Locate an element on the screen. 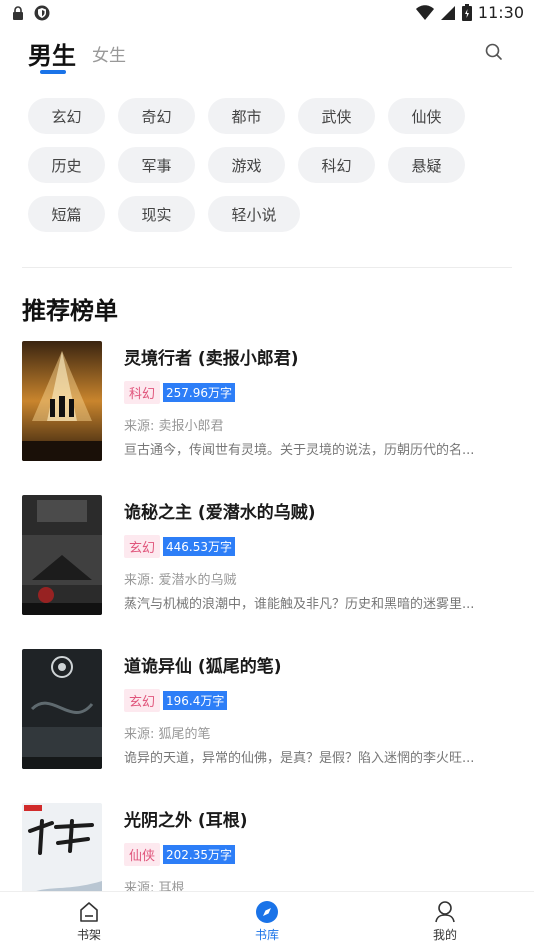 The width and height of the screenshot is (534, 950). book-tags: 仙侠 202.35万字 is located at coordinates (180, 854).